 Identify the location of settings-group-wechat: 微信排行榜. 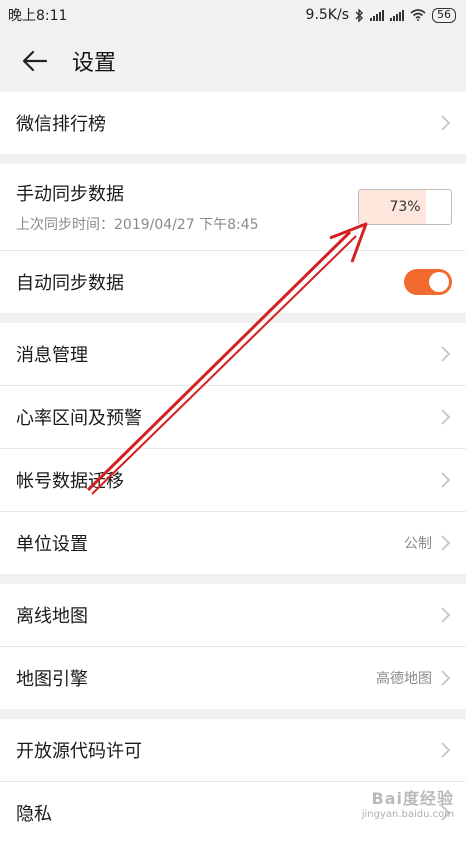
(233, 123).